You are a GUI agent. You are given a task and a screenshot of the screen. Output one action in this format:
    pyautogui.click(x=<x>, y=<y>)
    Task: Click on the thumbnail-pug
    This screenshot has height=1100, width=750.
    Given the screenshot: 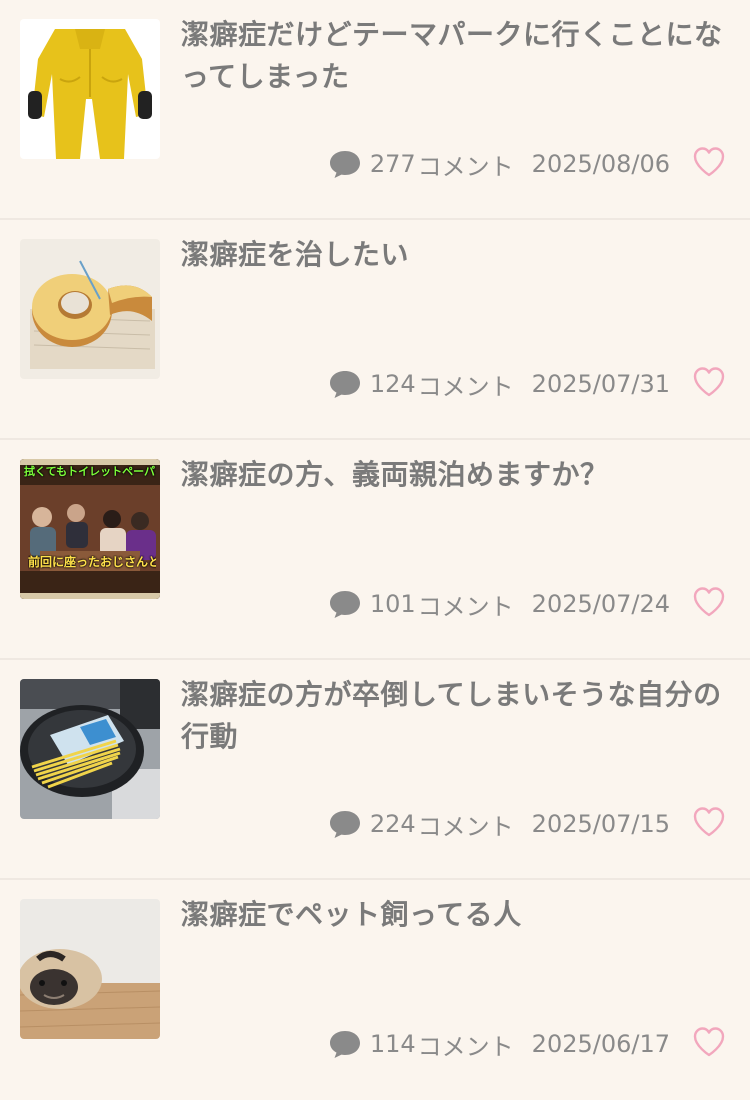 What is the action you would take?
    pyautogui.click(x=90, y=969)
    